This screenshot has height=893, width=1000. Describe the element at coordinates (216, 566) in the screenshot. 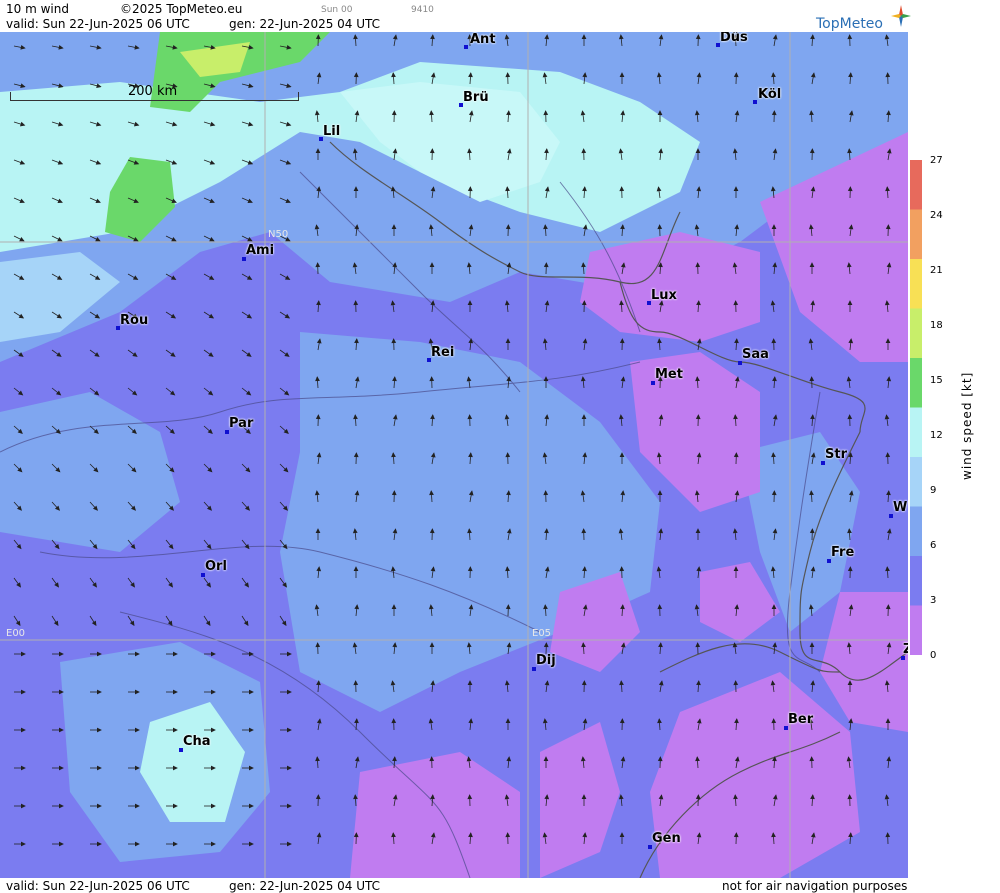

I see `city-label: Orl` at that location.